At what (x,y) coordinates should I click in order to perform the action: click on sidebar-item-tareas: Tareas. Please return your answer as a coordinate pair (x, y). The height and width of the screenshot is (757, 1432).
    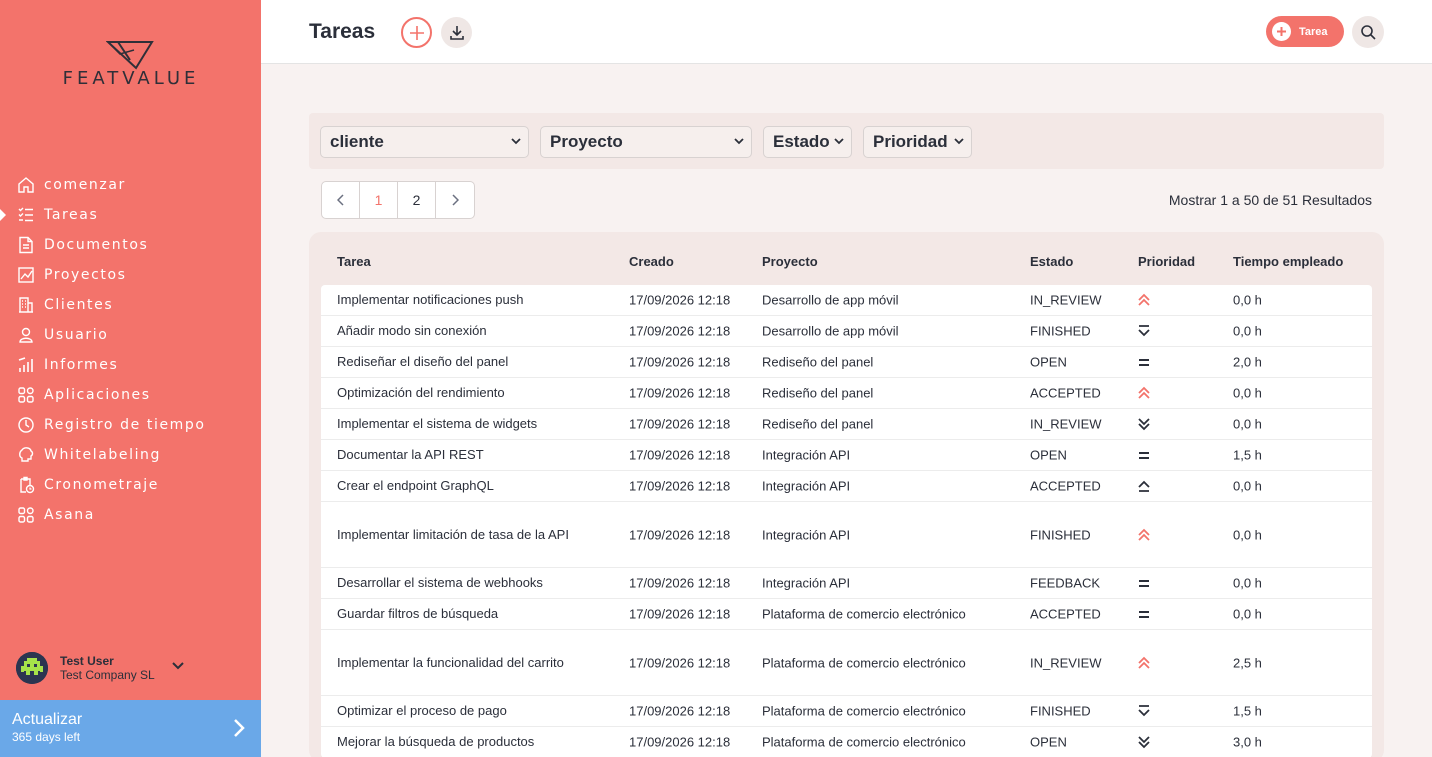
    Looking at the image, I should click on (130, 215).